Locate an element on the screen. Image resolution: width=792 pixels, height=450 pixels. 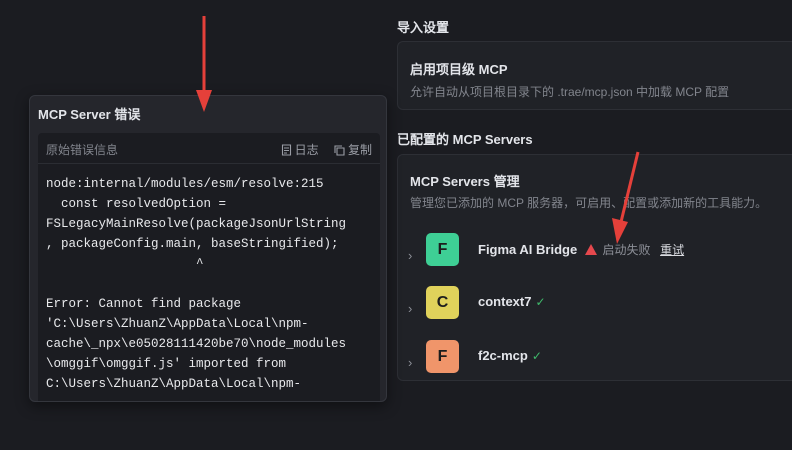
configured-servers-title: 已配置的 MCP Servers is located at coordinates (465, 139).